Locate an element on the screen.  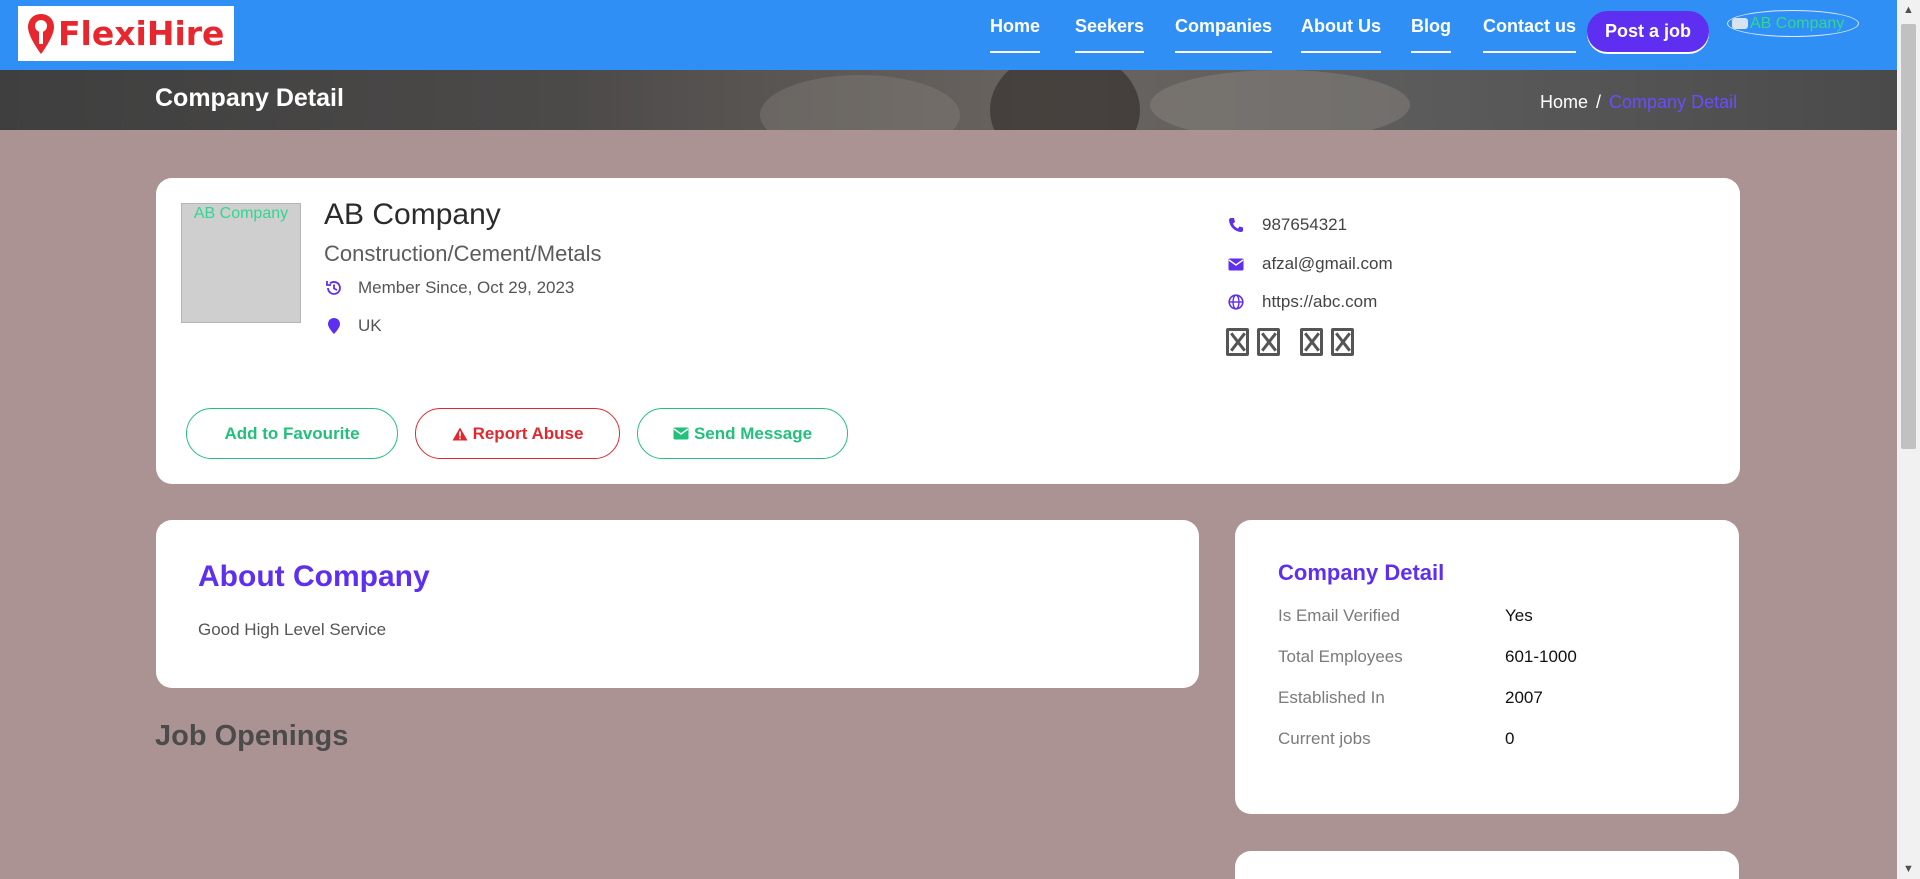
detail-row: Established In 2007 is located at coordinates (1410, 698).